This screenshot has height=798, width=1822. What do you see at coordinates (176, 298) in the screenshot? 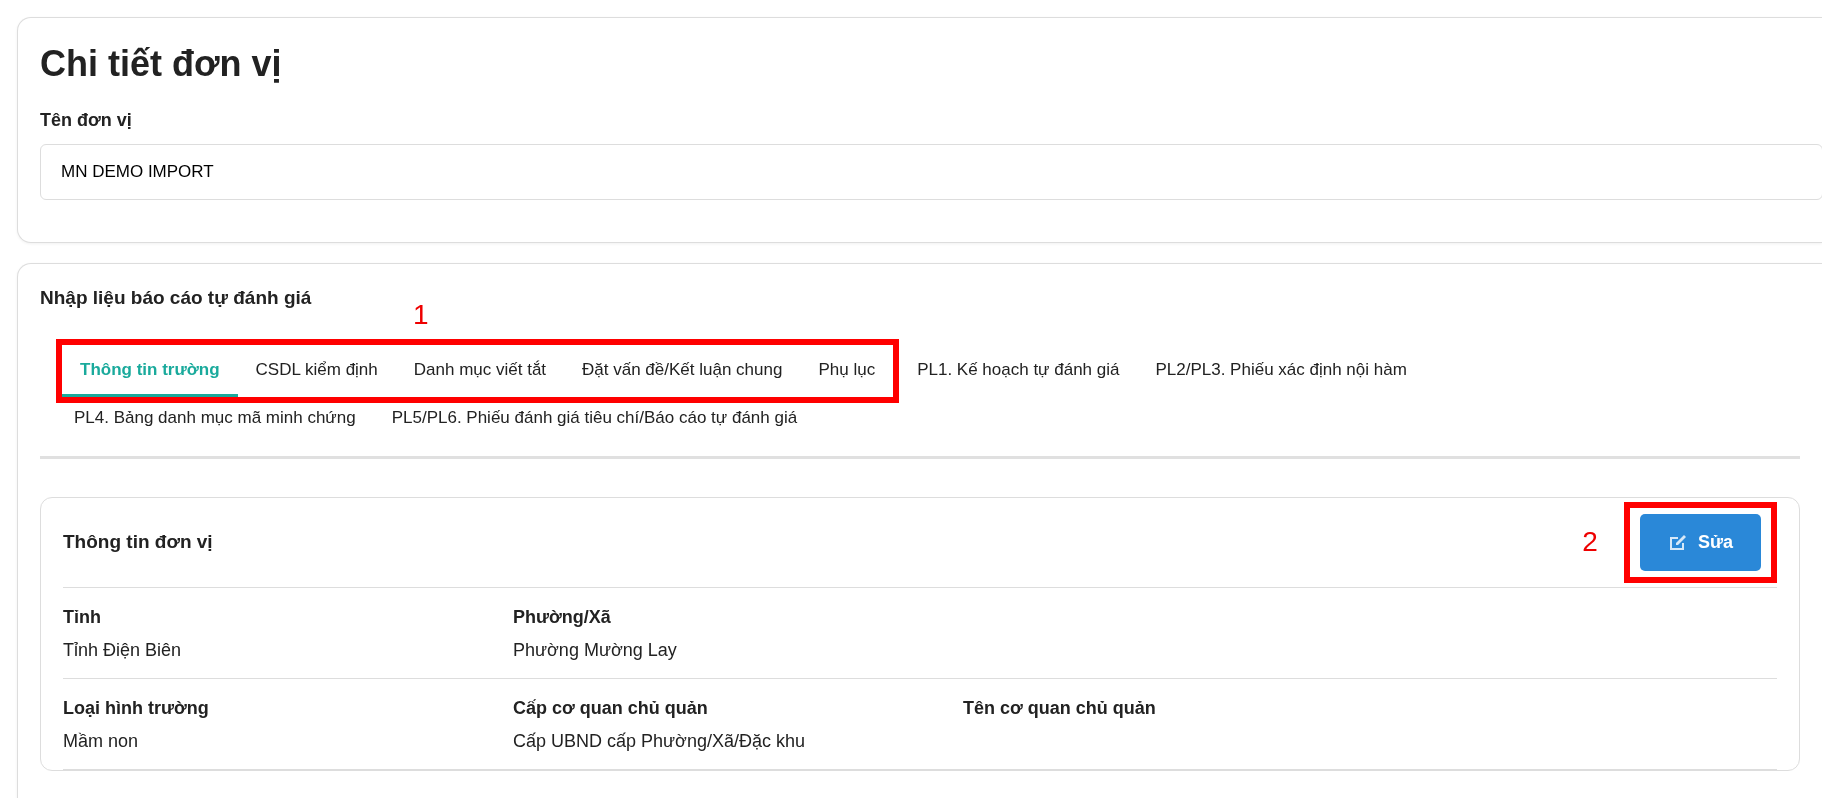
I see `section-title: Nhập liệu báo cáo tự đánh giá` at bounding box center [176, 298].